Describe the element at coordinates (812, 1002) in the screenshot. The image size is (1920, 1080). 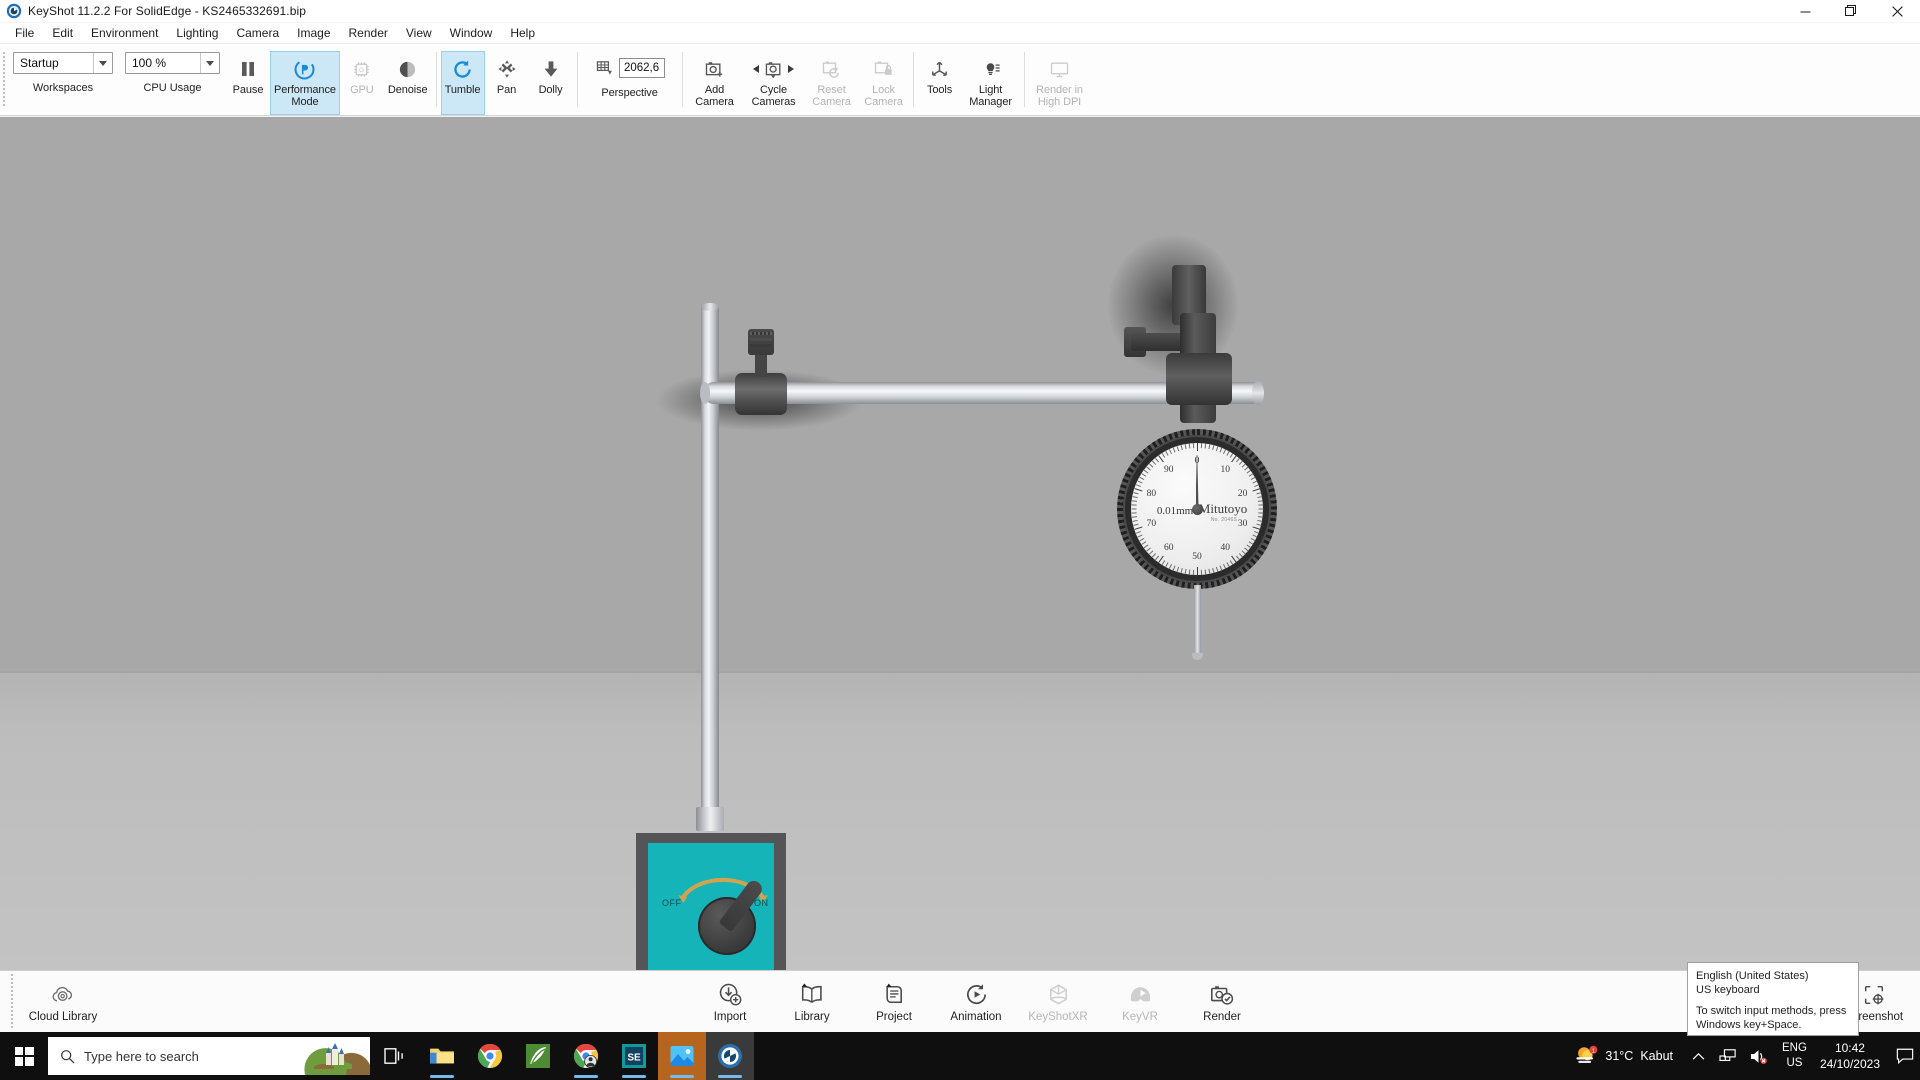
I see `library-button: Library` at that location.